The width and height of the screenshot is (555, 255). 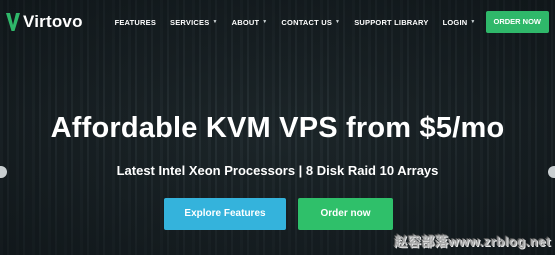 What do you see at coordinates (245, 22) in the screenshot?
I see `nav-item-label: ABOUT` at bounding box center [245, 22].